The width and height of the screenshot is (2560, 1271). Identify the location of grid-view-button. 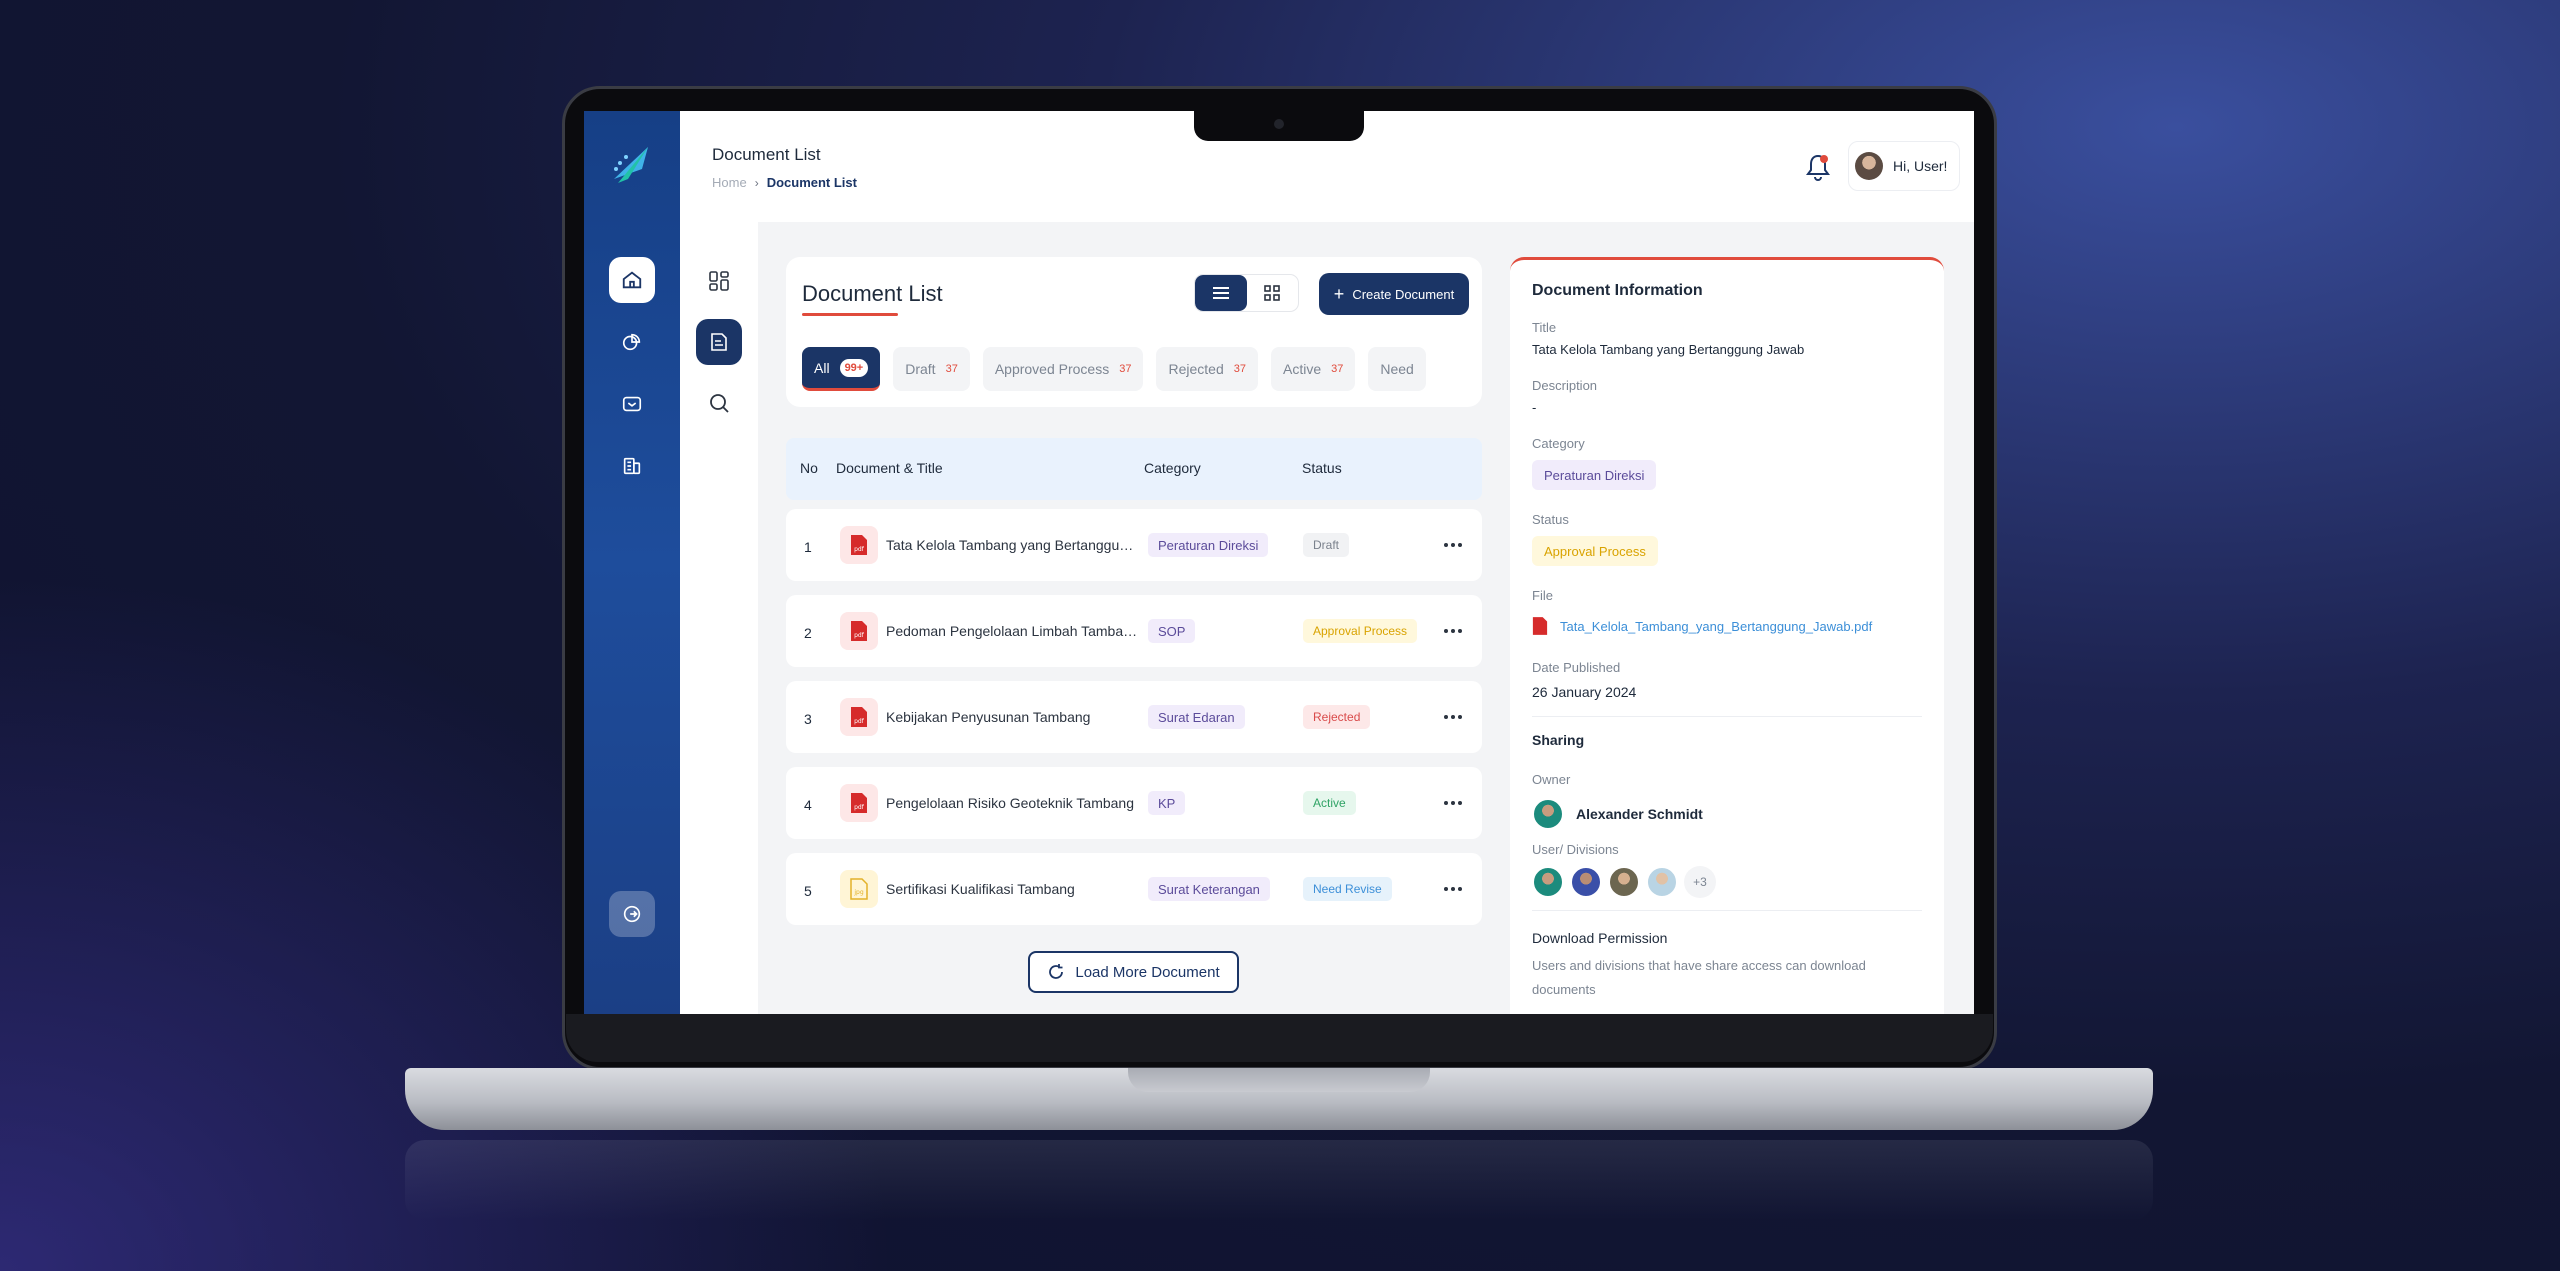
(1273, 293).